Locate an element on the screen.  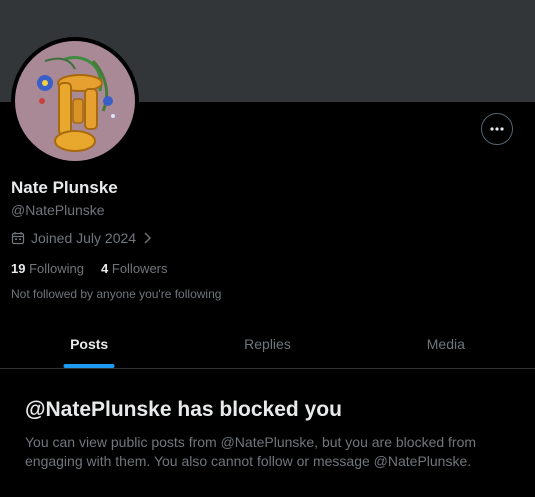
tab-replies: Replies is located at coordinates (267, 344).